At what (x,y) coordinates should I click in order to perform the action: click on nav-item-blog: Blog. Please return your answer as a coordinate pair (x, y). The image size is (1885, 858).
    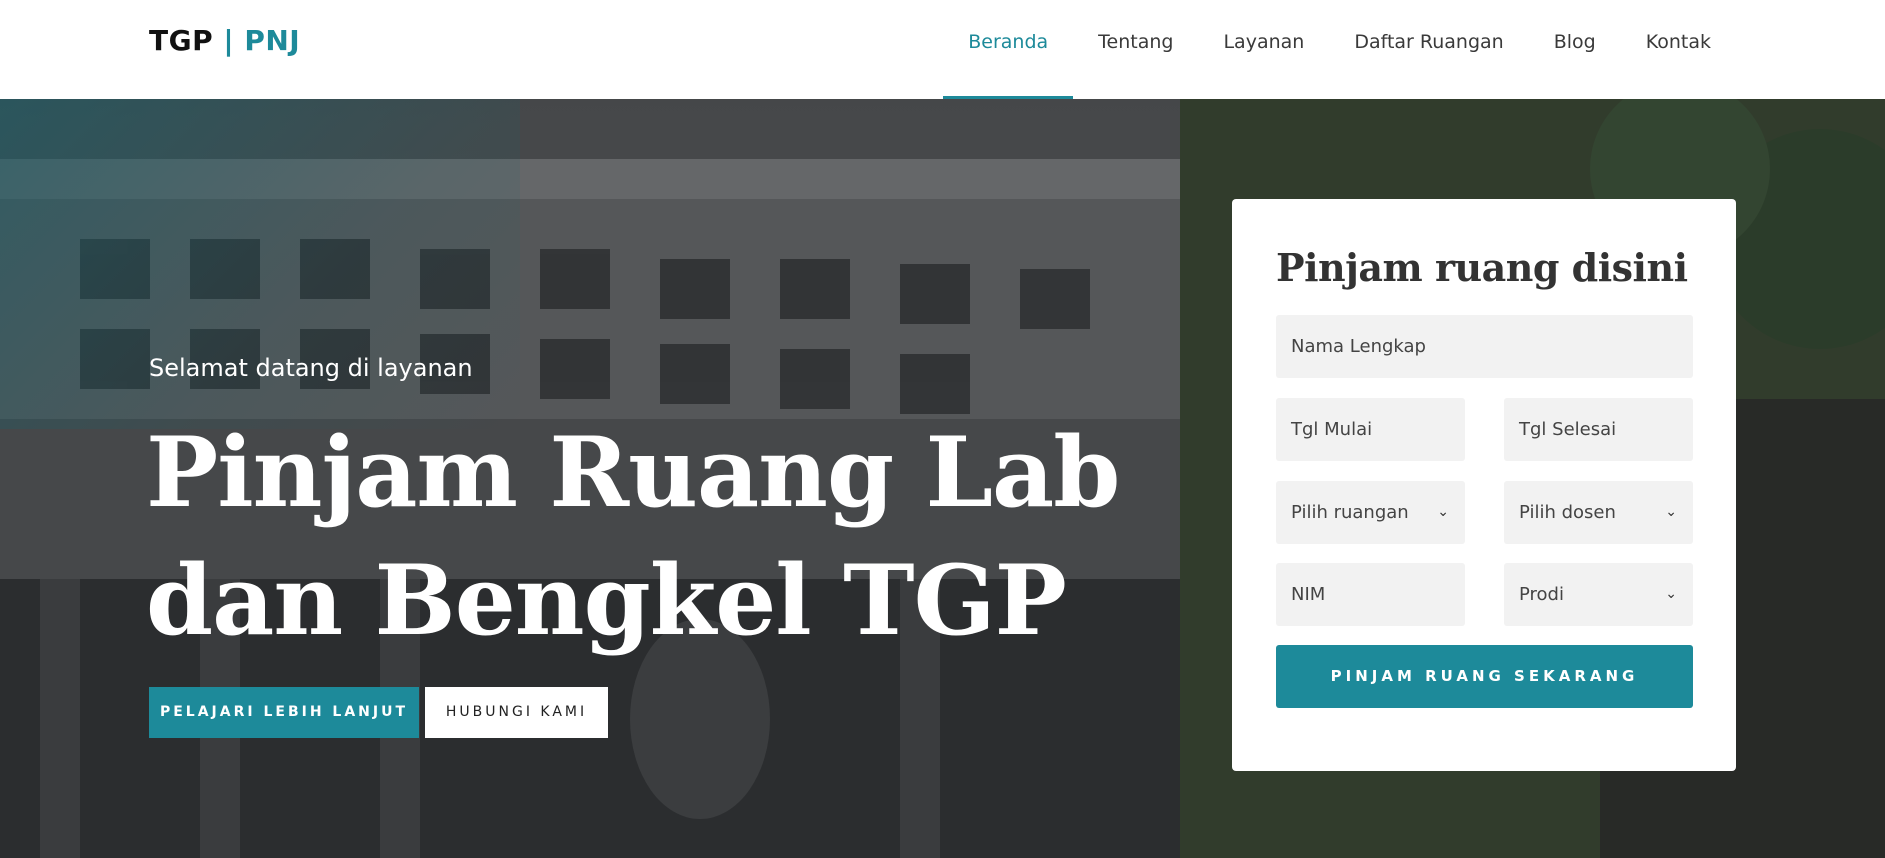
    Looking at the image, I should click on (1575, 49).